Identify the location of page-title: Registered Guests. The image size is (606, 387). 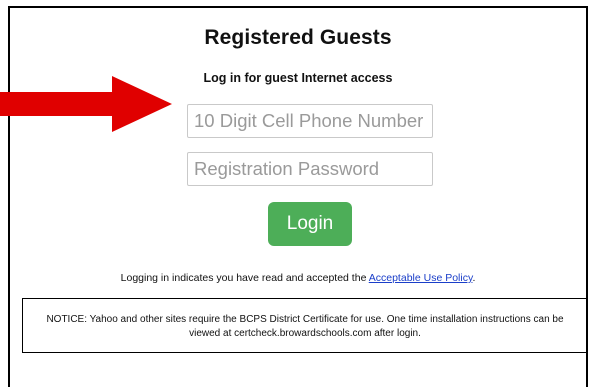
(298, 37).